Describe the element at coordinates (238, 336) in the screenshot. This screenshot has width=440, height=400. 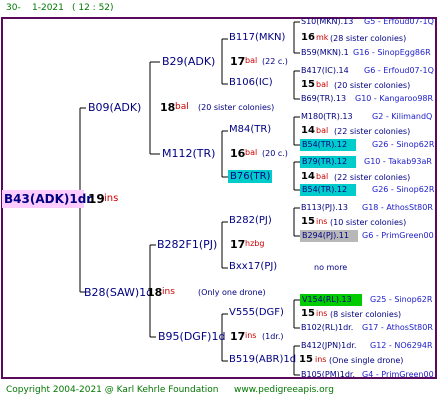
I see `g2-d-count: 17` at that location.